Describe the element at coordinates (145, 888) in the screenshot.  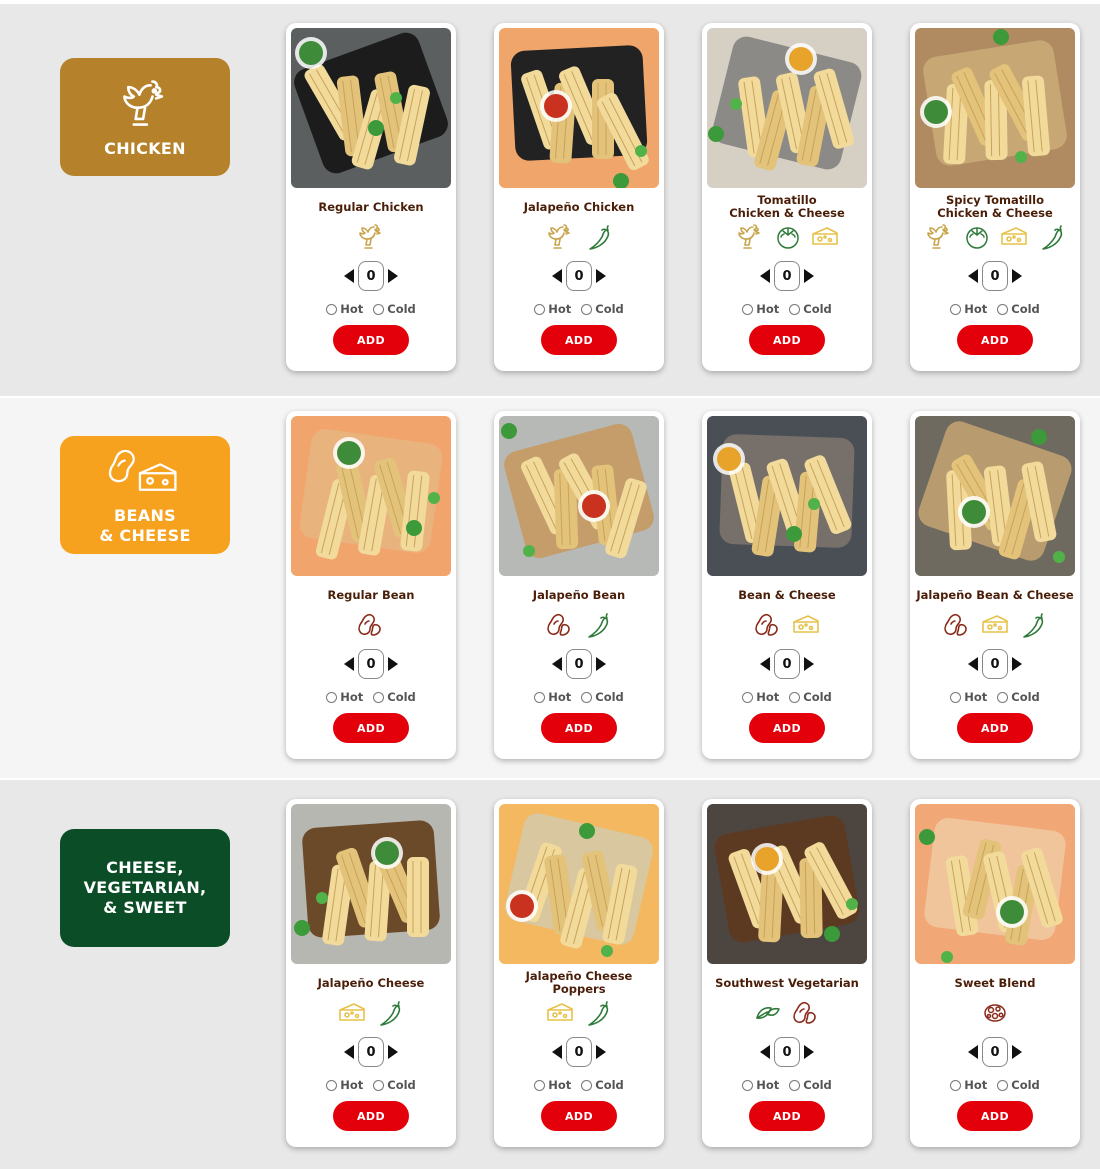
I see `category-badge: CHEESE, VEGETARIAN, & SWEET` at that location.